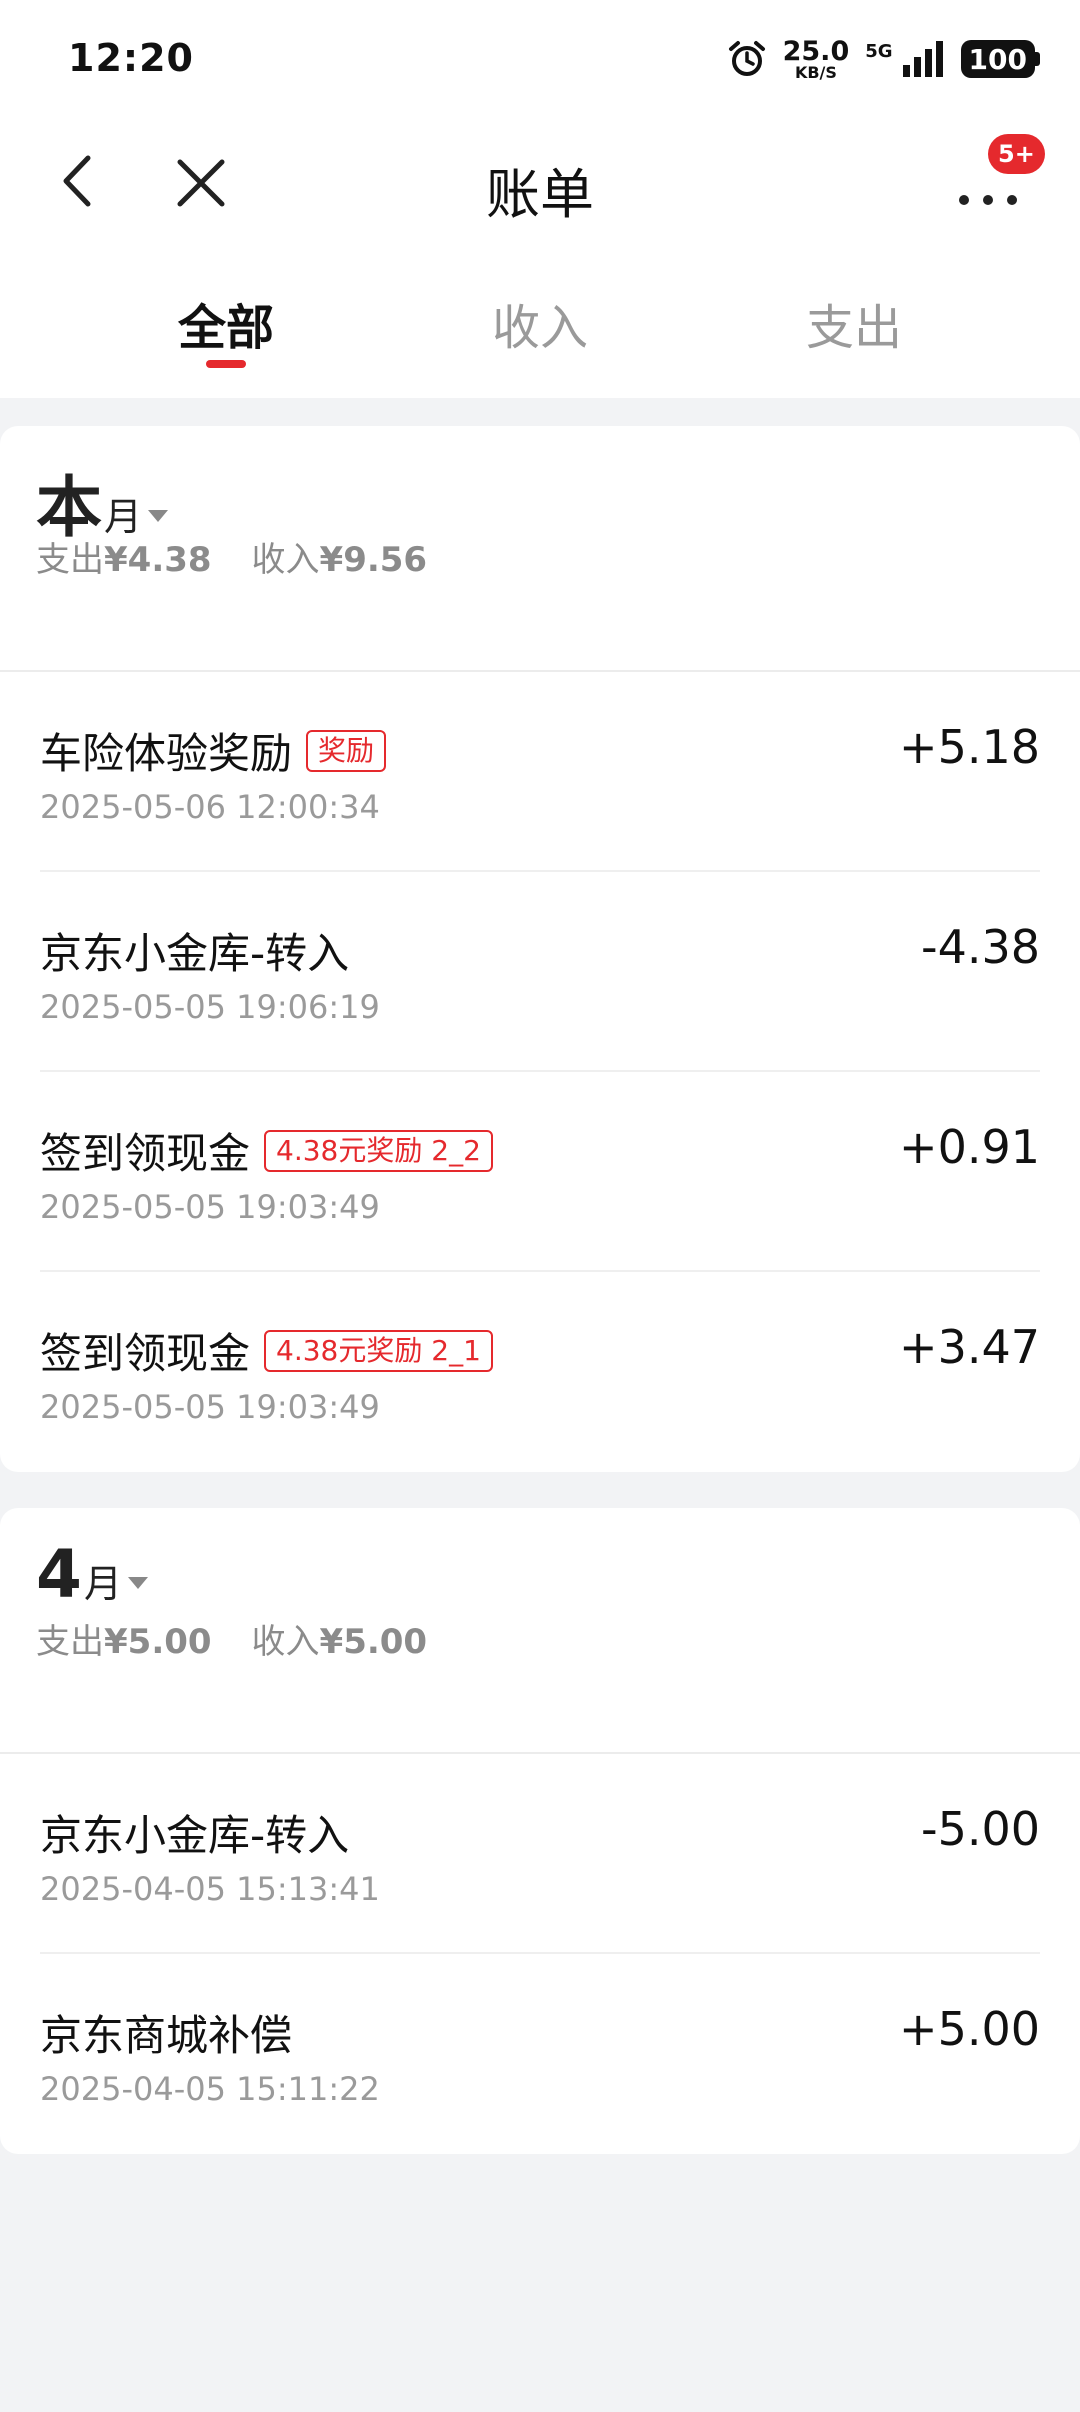  What do you see at coordinates (969, 1347) in the screenshot?
I see `transaction-amount: +3.47` at bounding box center [969, 1347].